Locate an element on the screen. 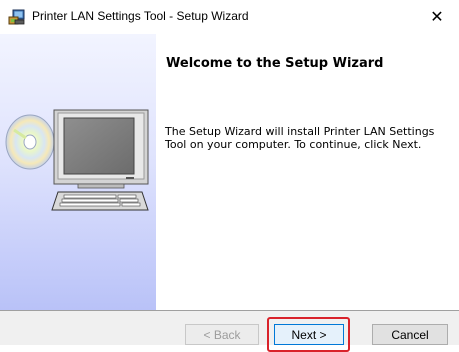  wizard-footer: < Back Next > Cancel is located at coordinates (229, 331).